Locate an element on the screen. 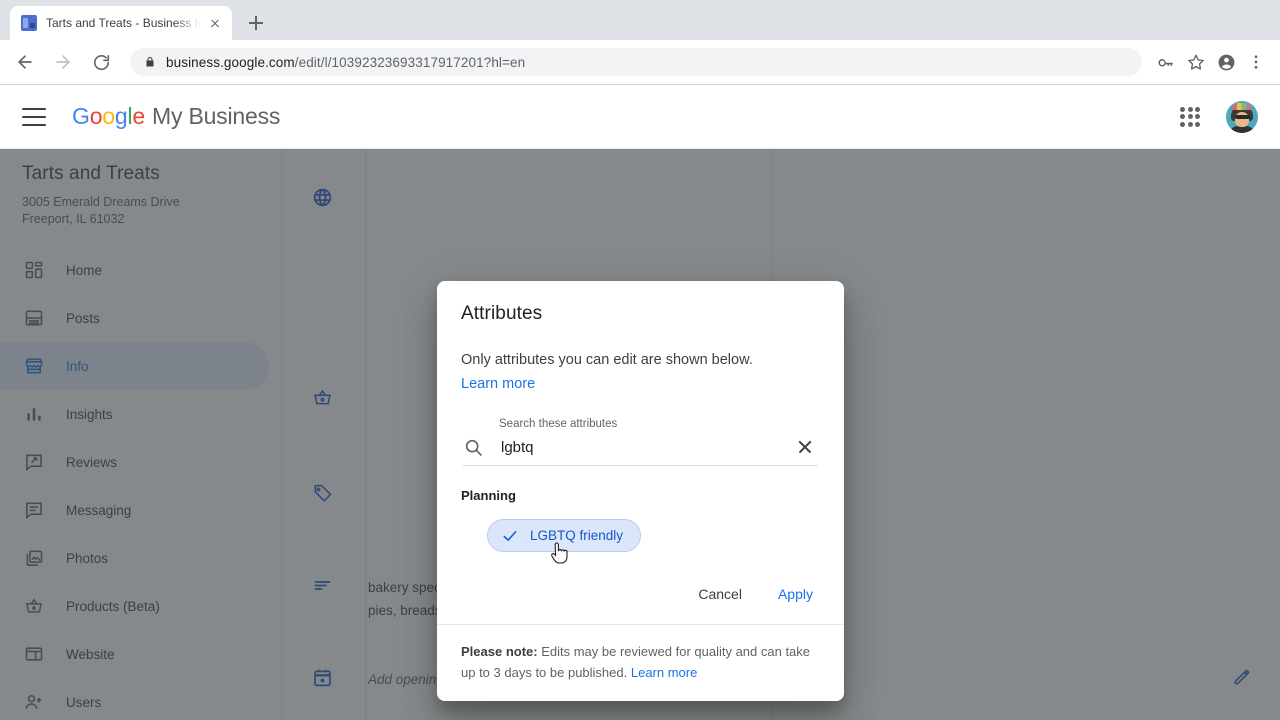 Image resolution: width=1280 pixels, height=720 pixels. note-learn-more-link: Learn more is located at coordinates (664, 672).